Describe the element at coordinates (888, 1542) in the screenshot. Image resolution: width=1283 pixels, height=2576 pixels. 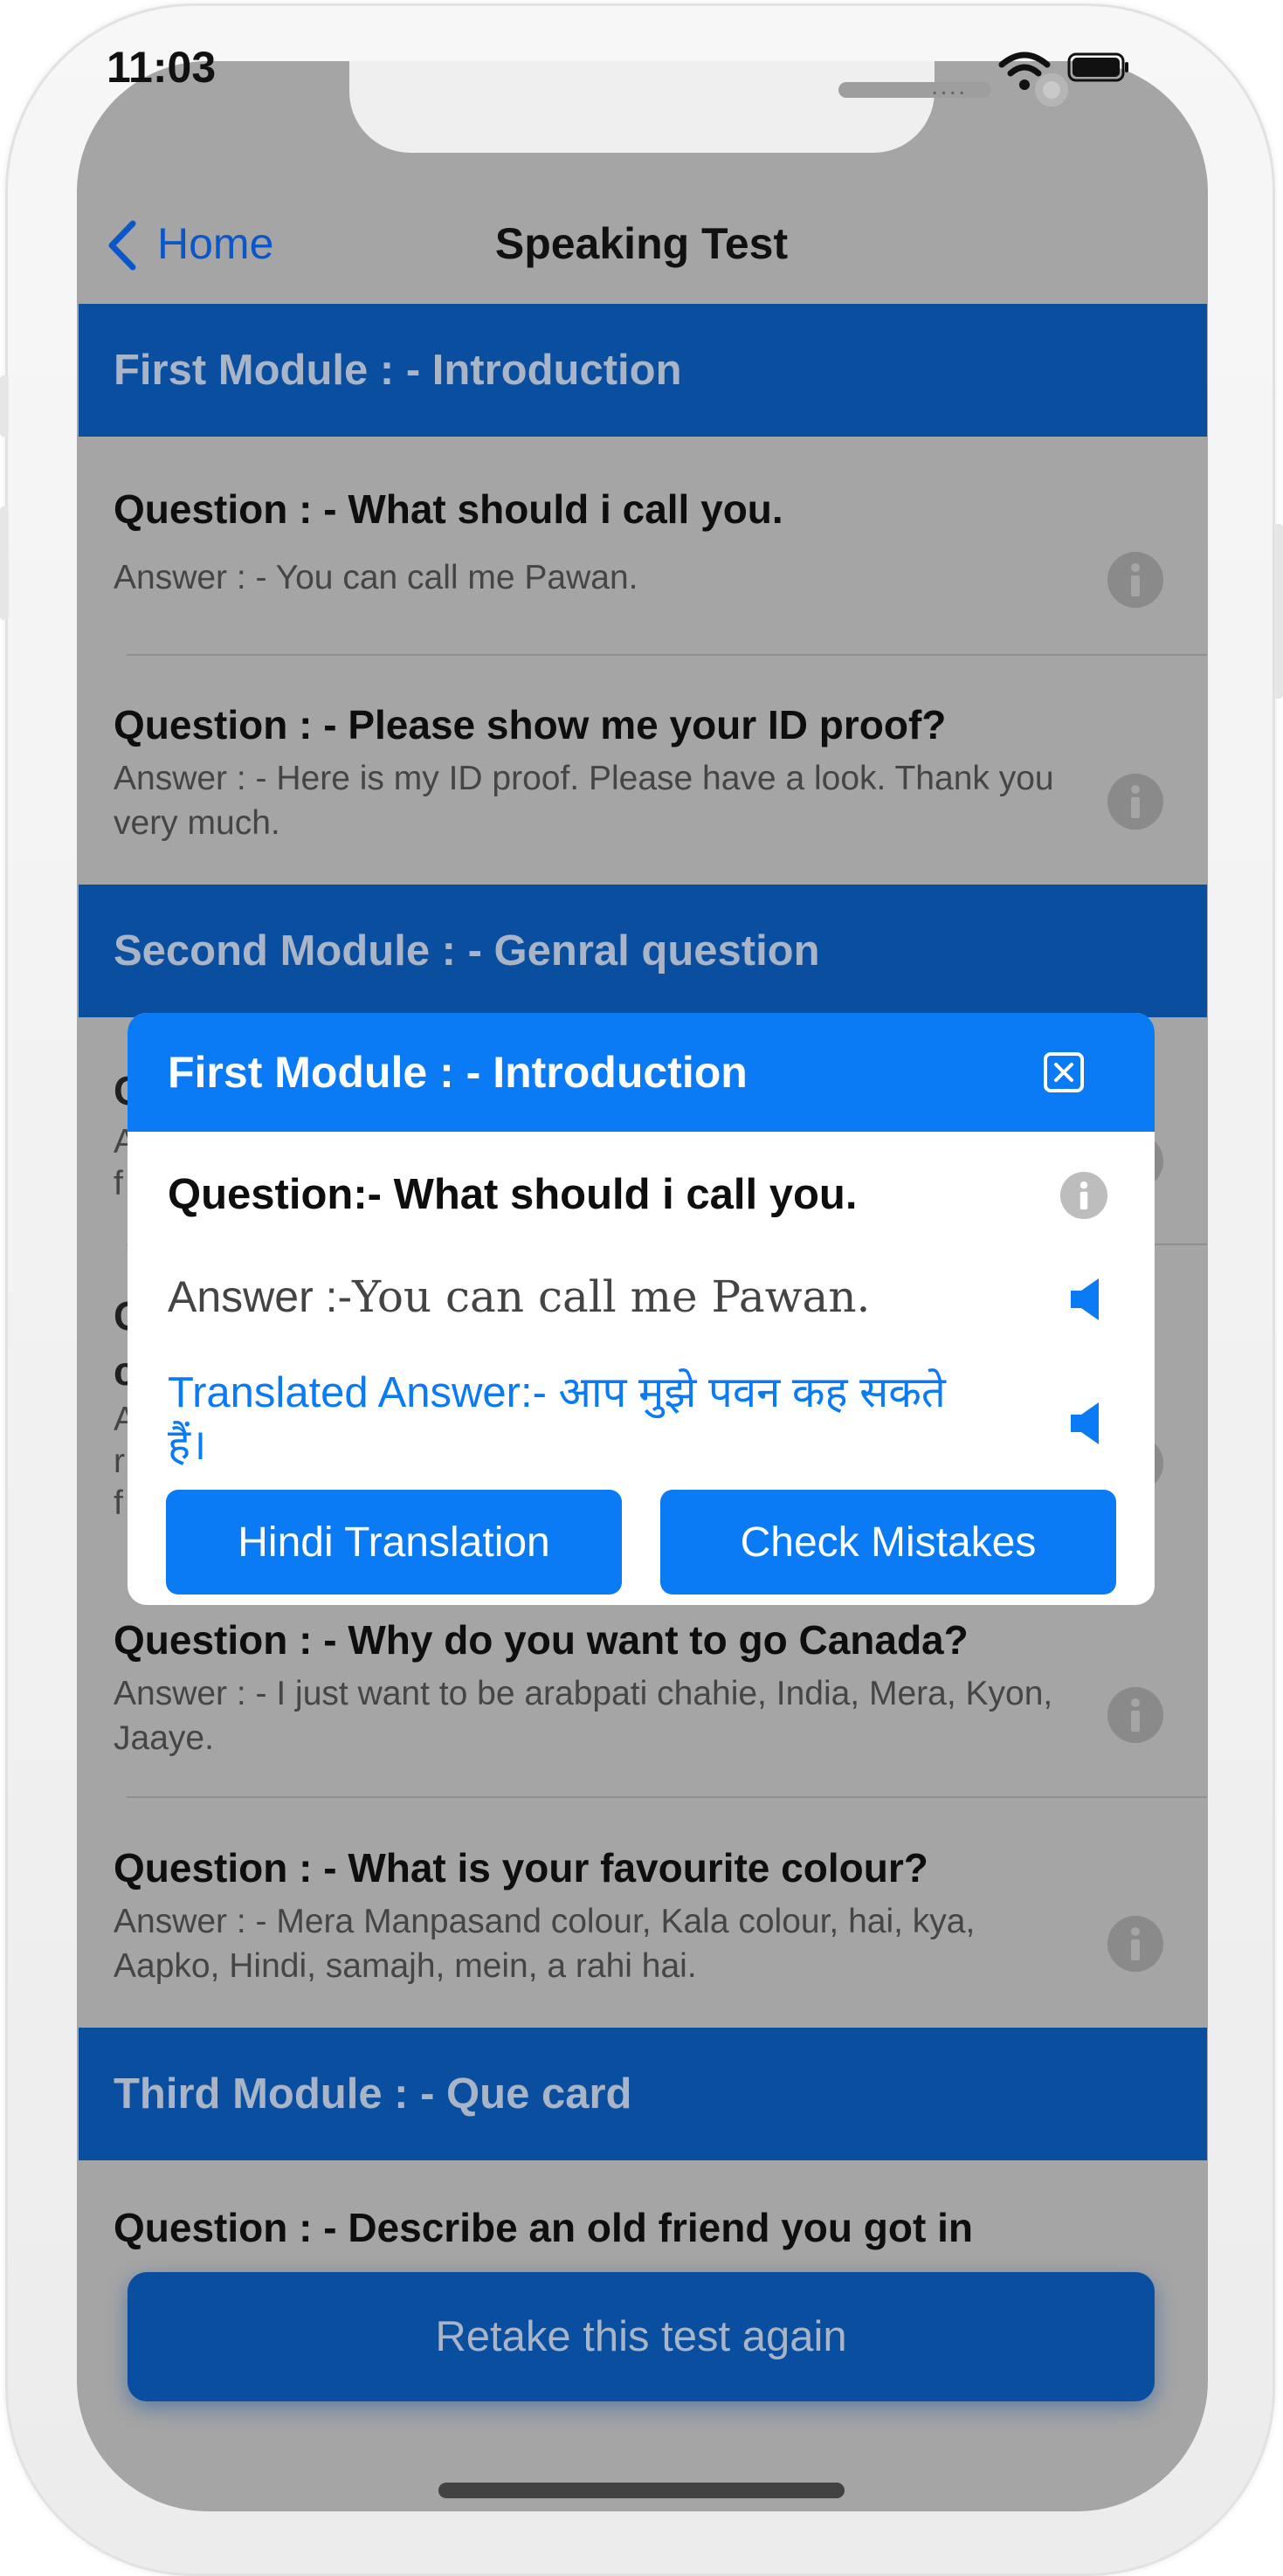
I see `check-mistakes-button: Check Mistakes` at that location.